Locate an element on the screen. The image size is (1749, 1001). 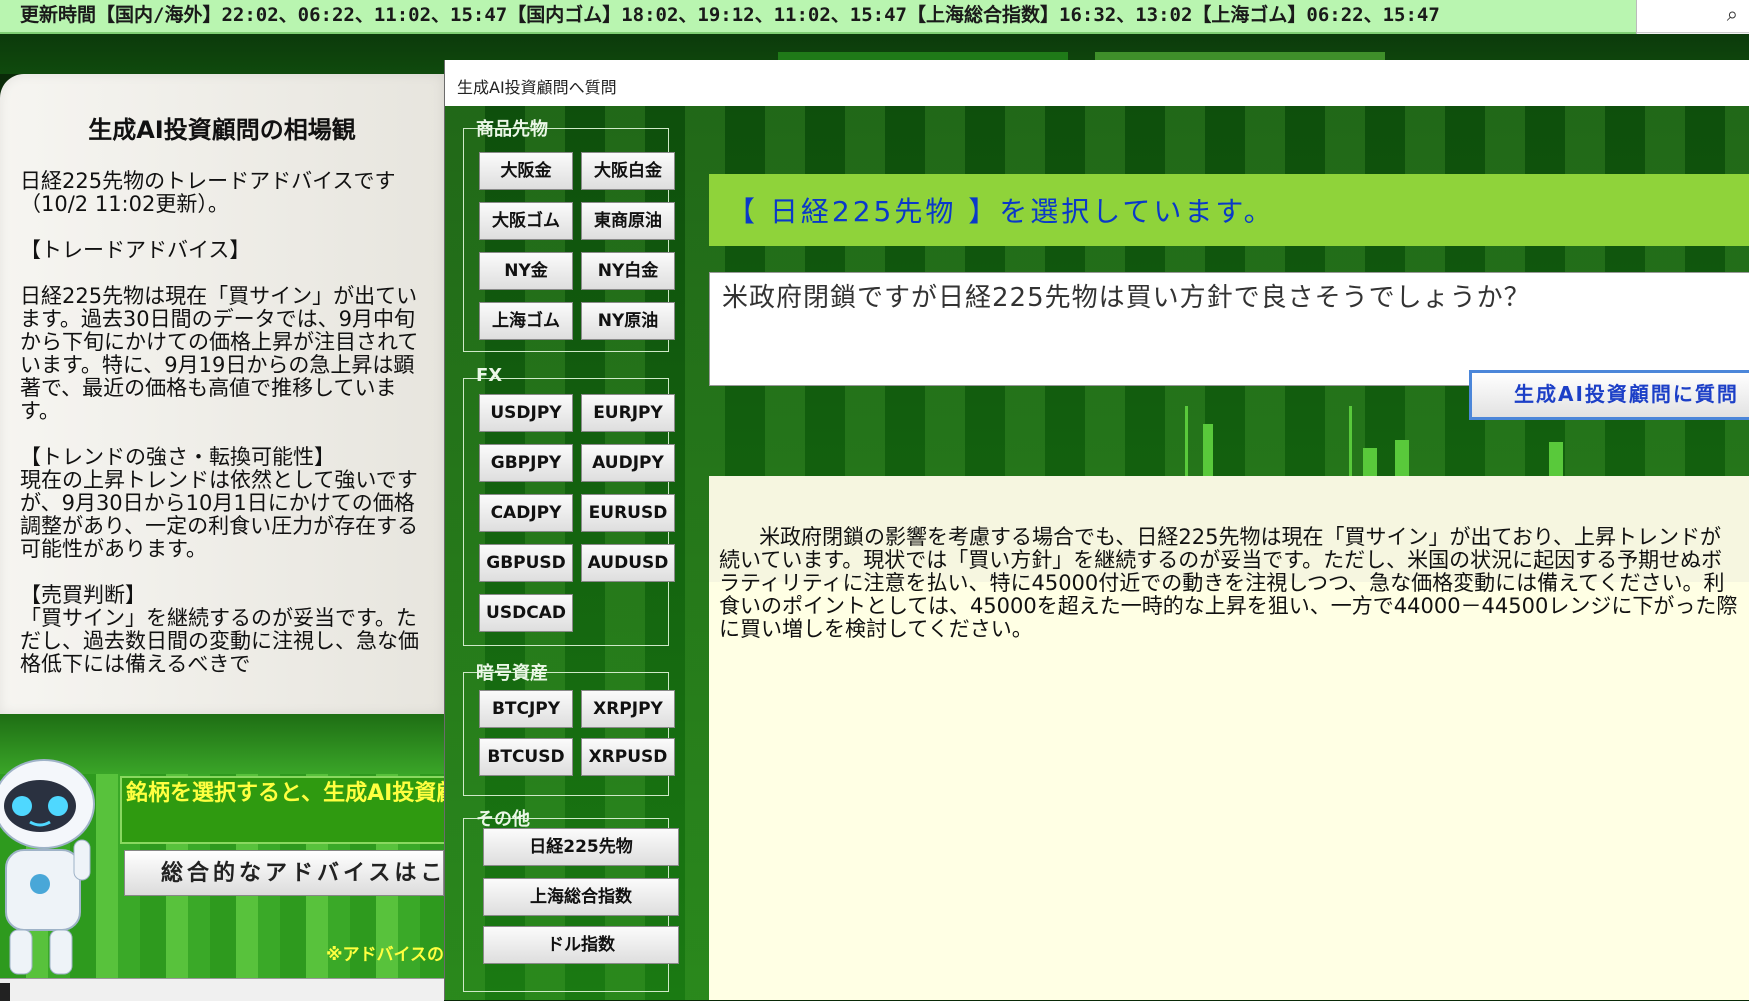
overall-advice-button: 総合的なアドバイスはこちら is located at coordinates (284, 873).